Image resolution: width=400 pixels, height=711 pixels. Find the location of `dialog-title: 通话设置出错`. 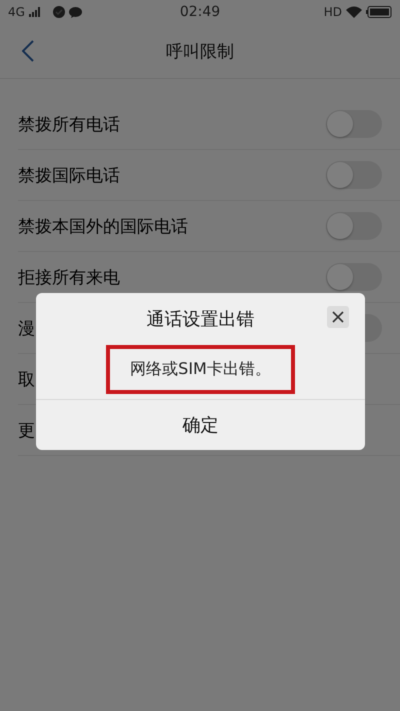

dialog-title: 通话设置出错 is located at coordinates (200, 319).